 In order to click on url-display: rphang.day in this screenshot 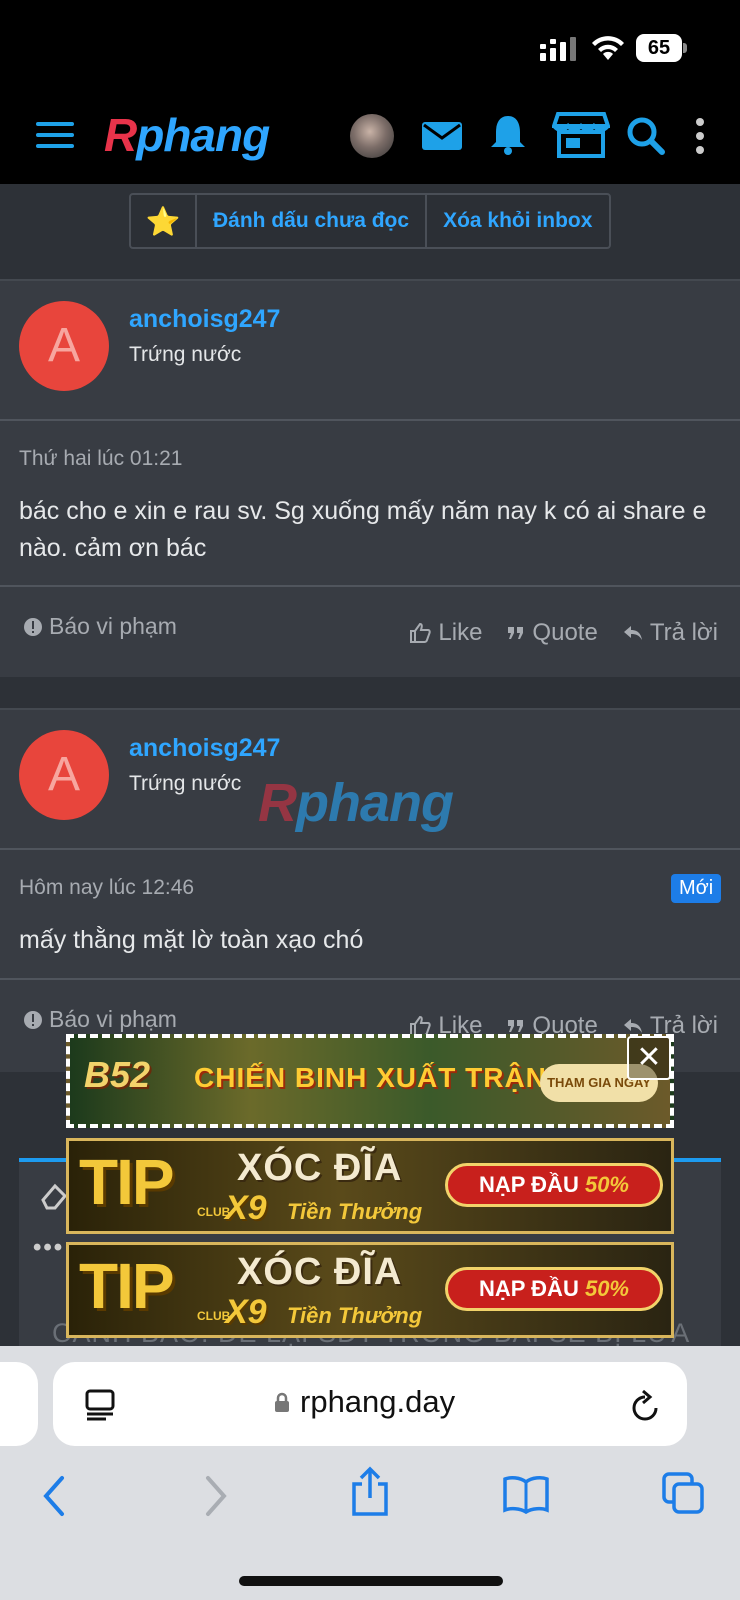, I will do `click(364, 1402)`.